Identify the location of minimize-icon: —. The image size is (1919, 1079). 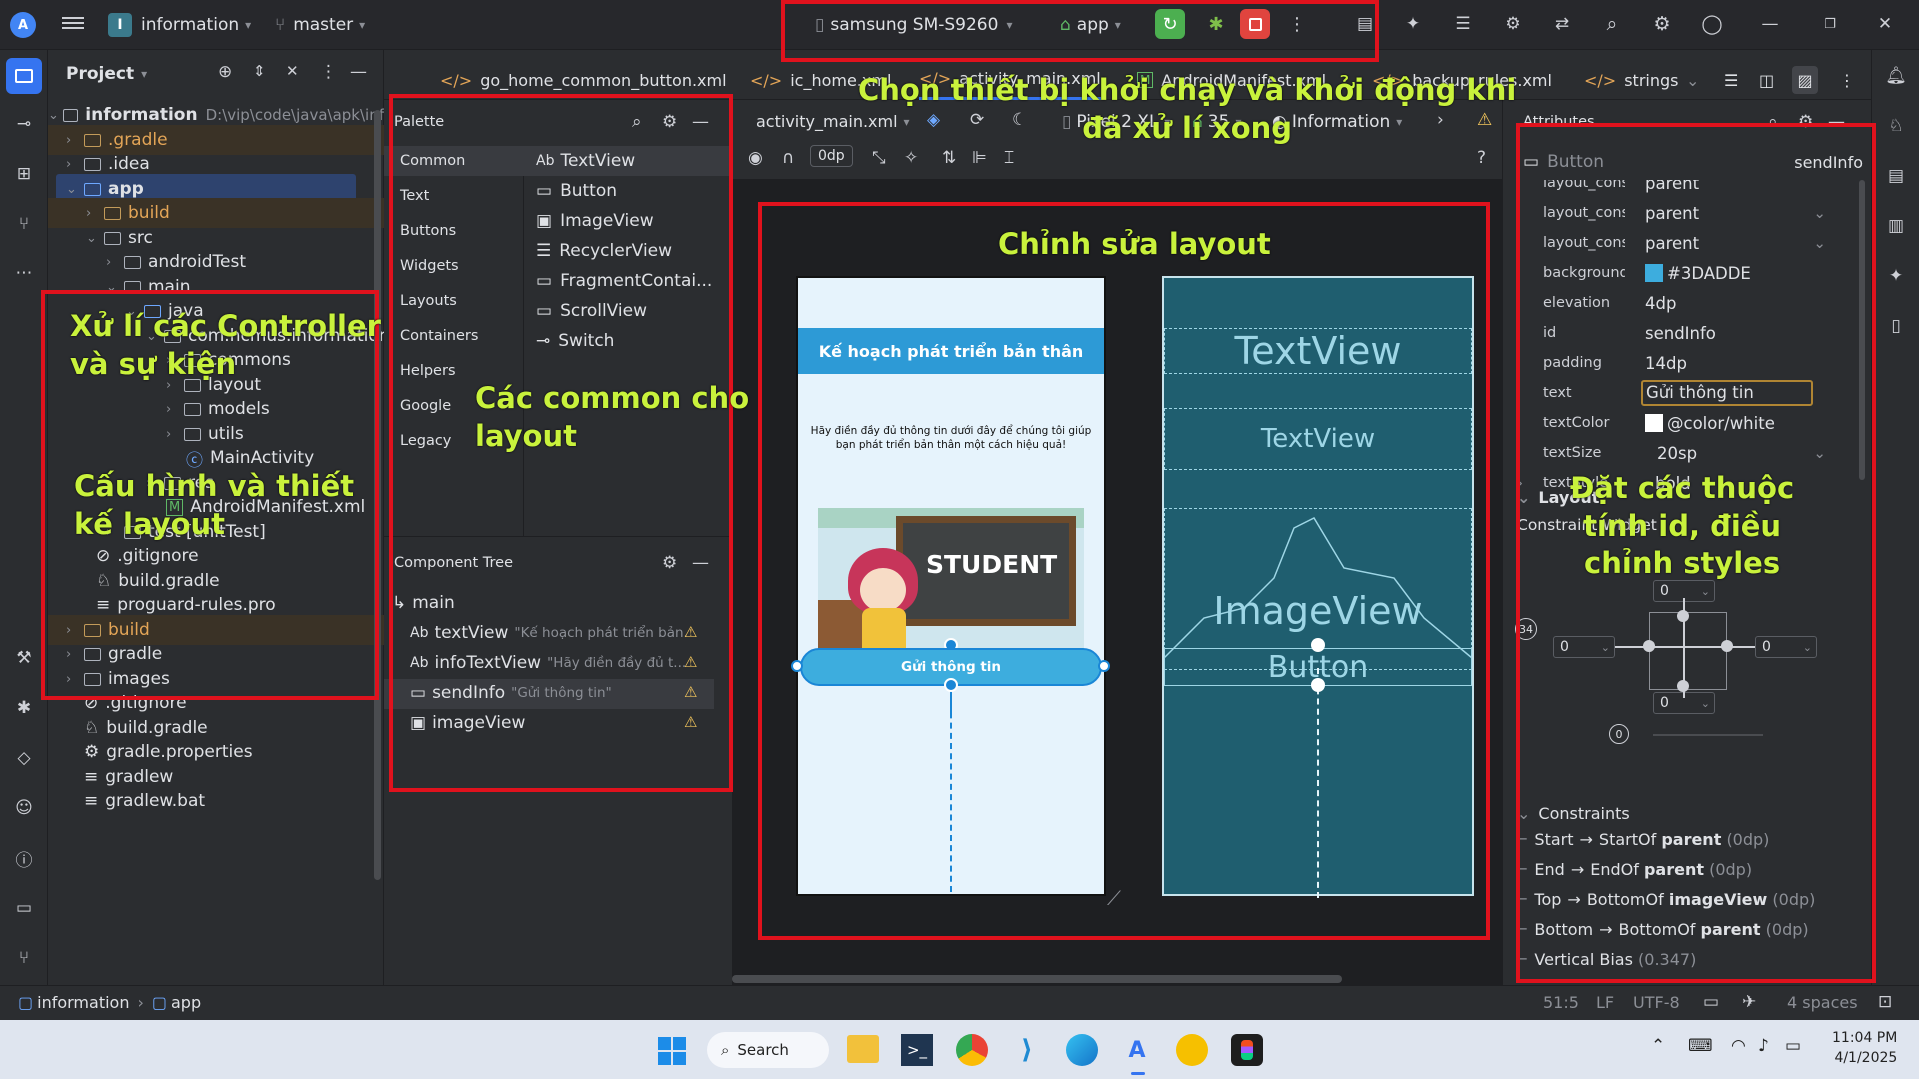
(1770, 24).